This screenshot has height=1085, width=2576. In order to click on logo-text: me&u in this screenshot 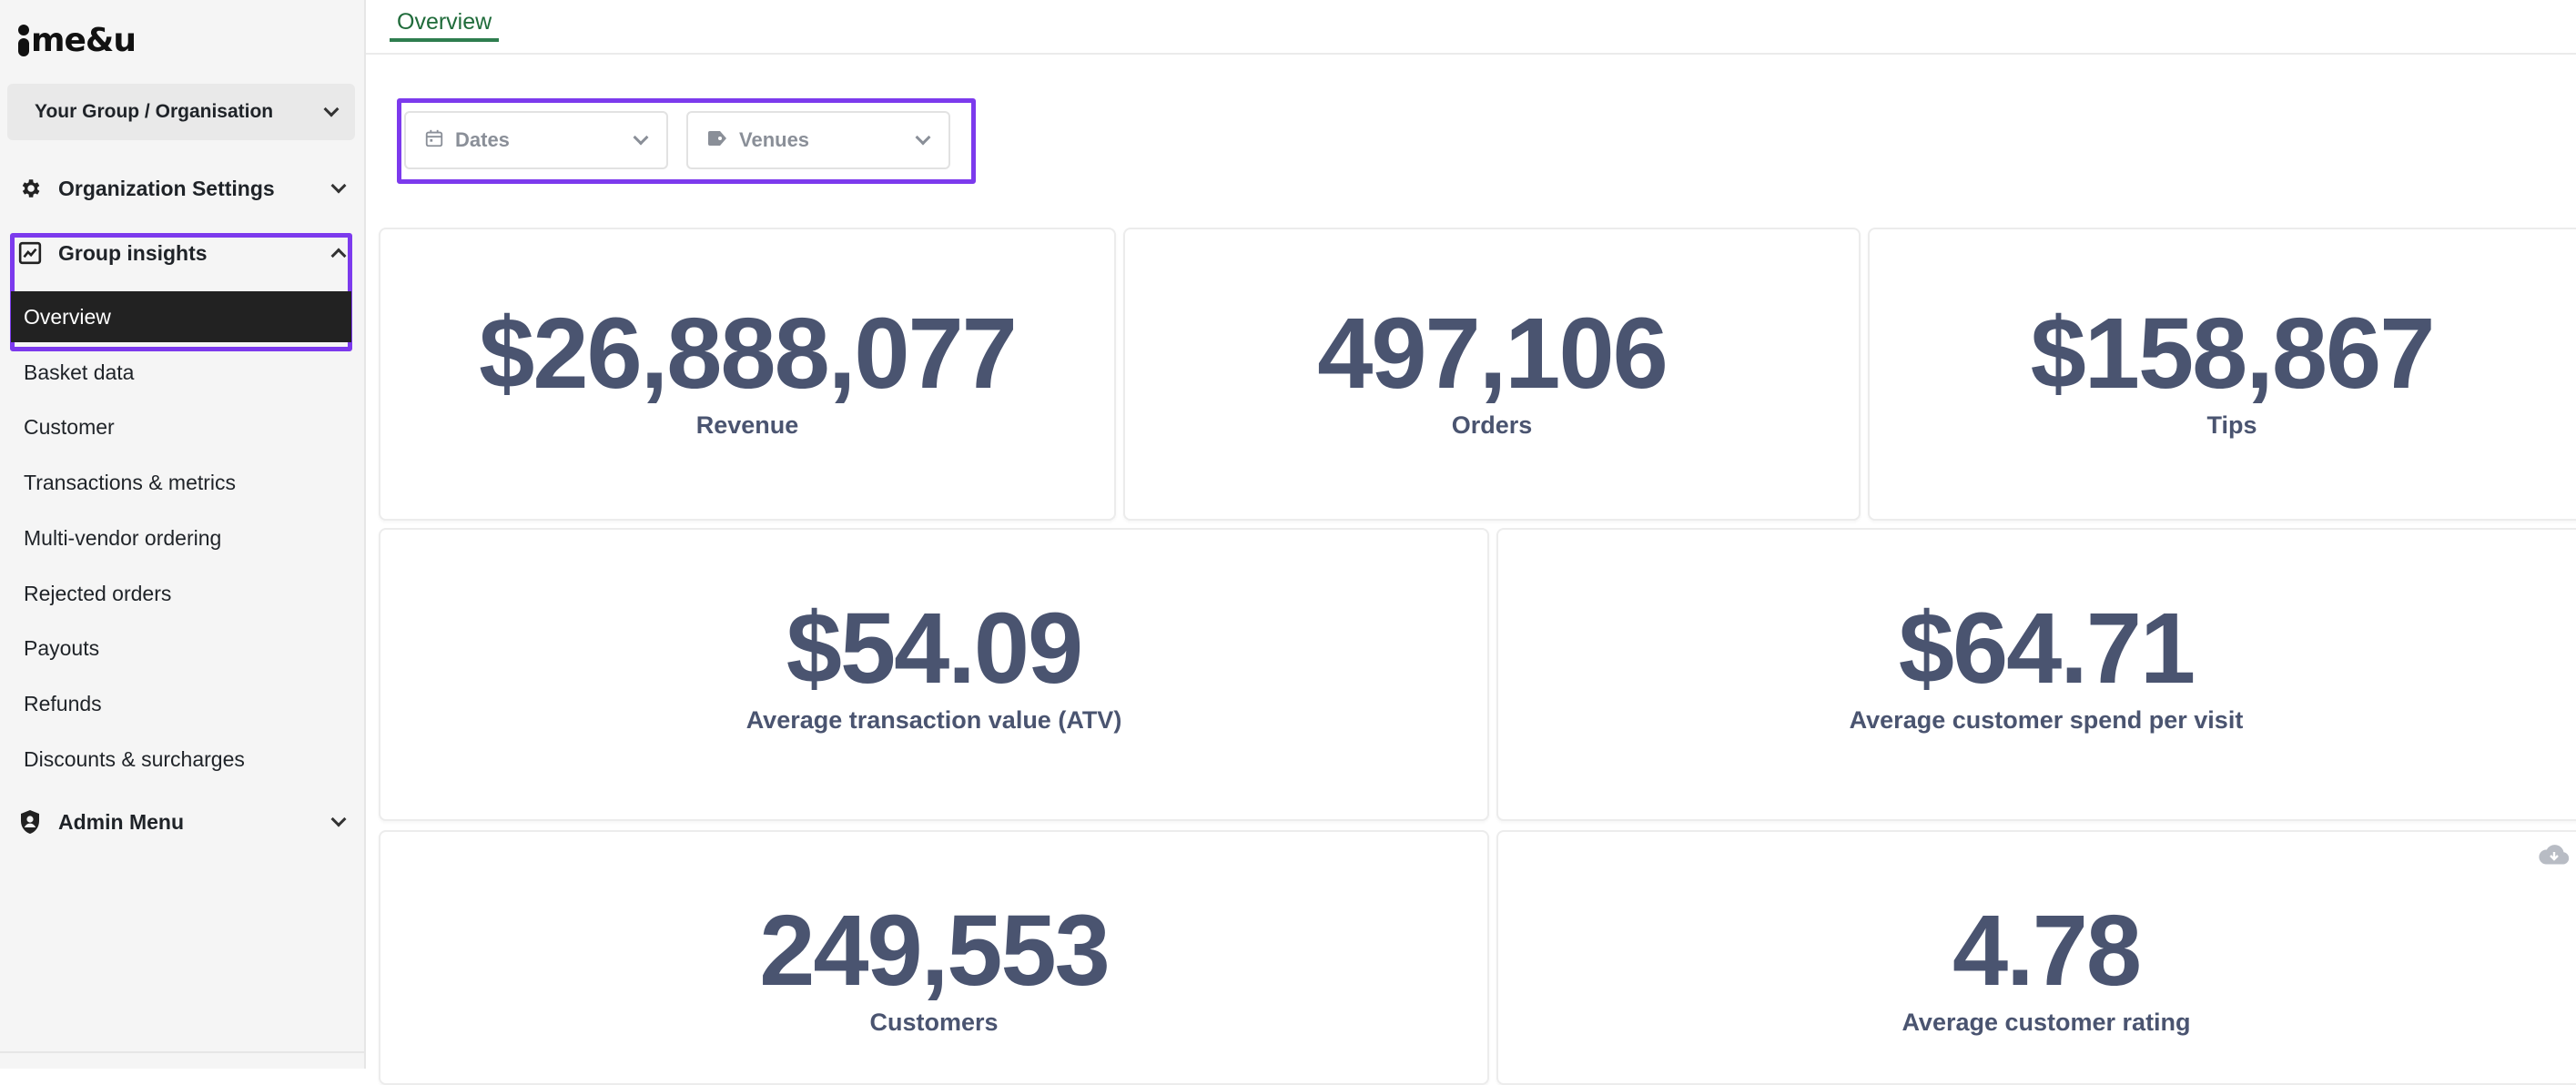, I will do `click(84, 40)`.